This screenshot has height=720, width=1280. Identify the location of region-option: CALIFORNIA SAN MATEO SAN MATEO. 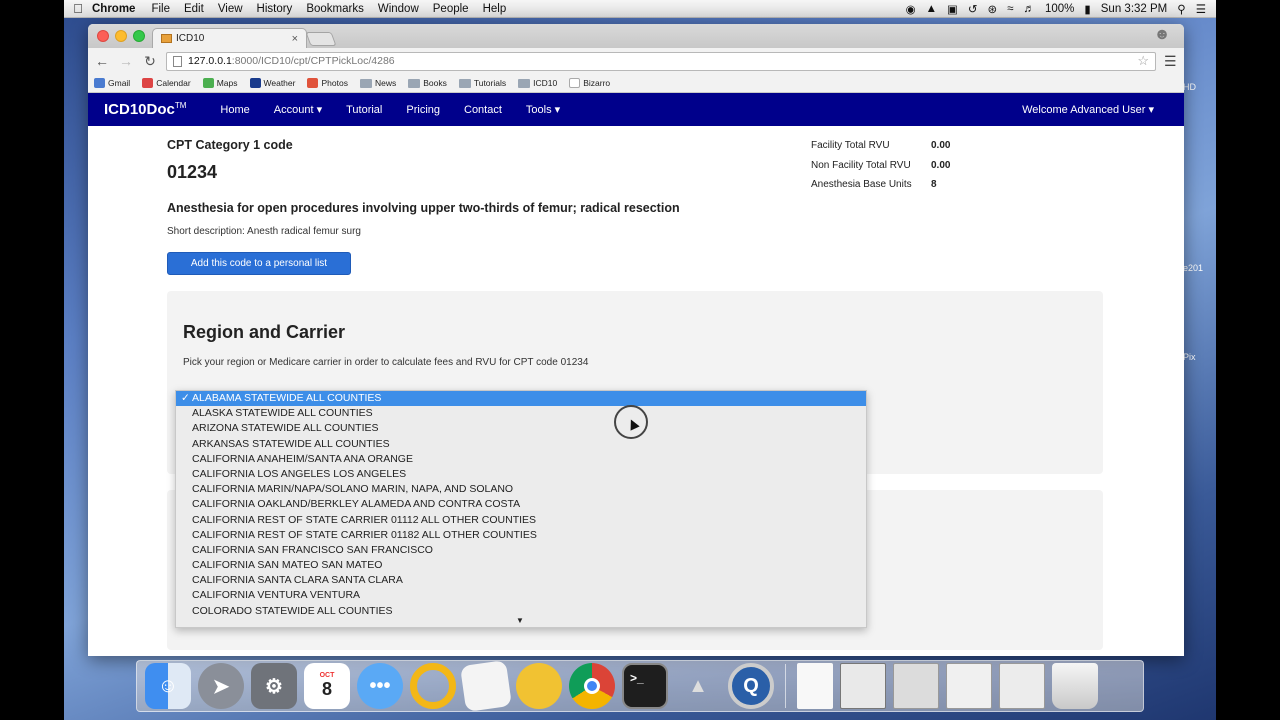
(521, 565).